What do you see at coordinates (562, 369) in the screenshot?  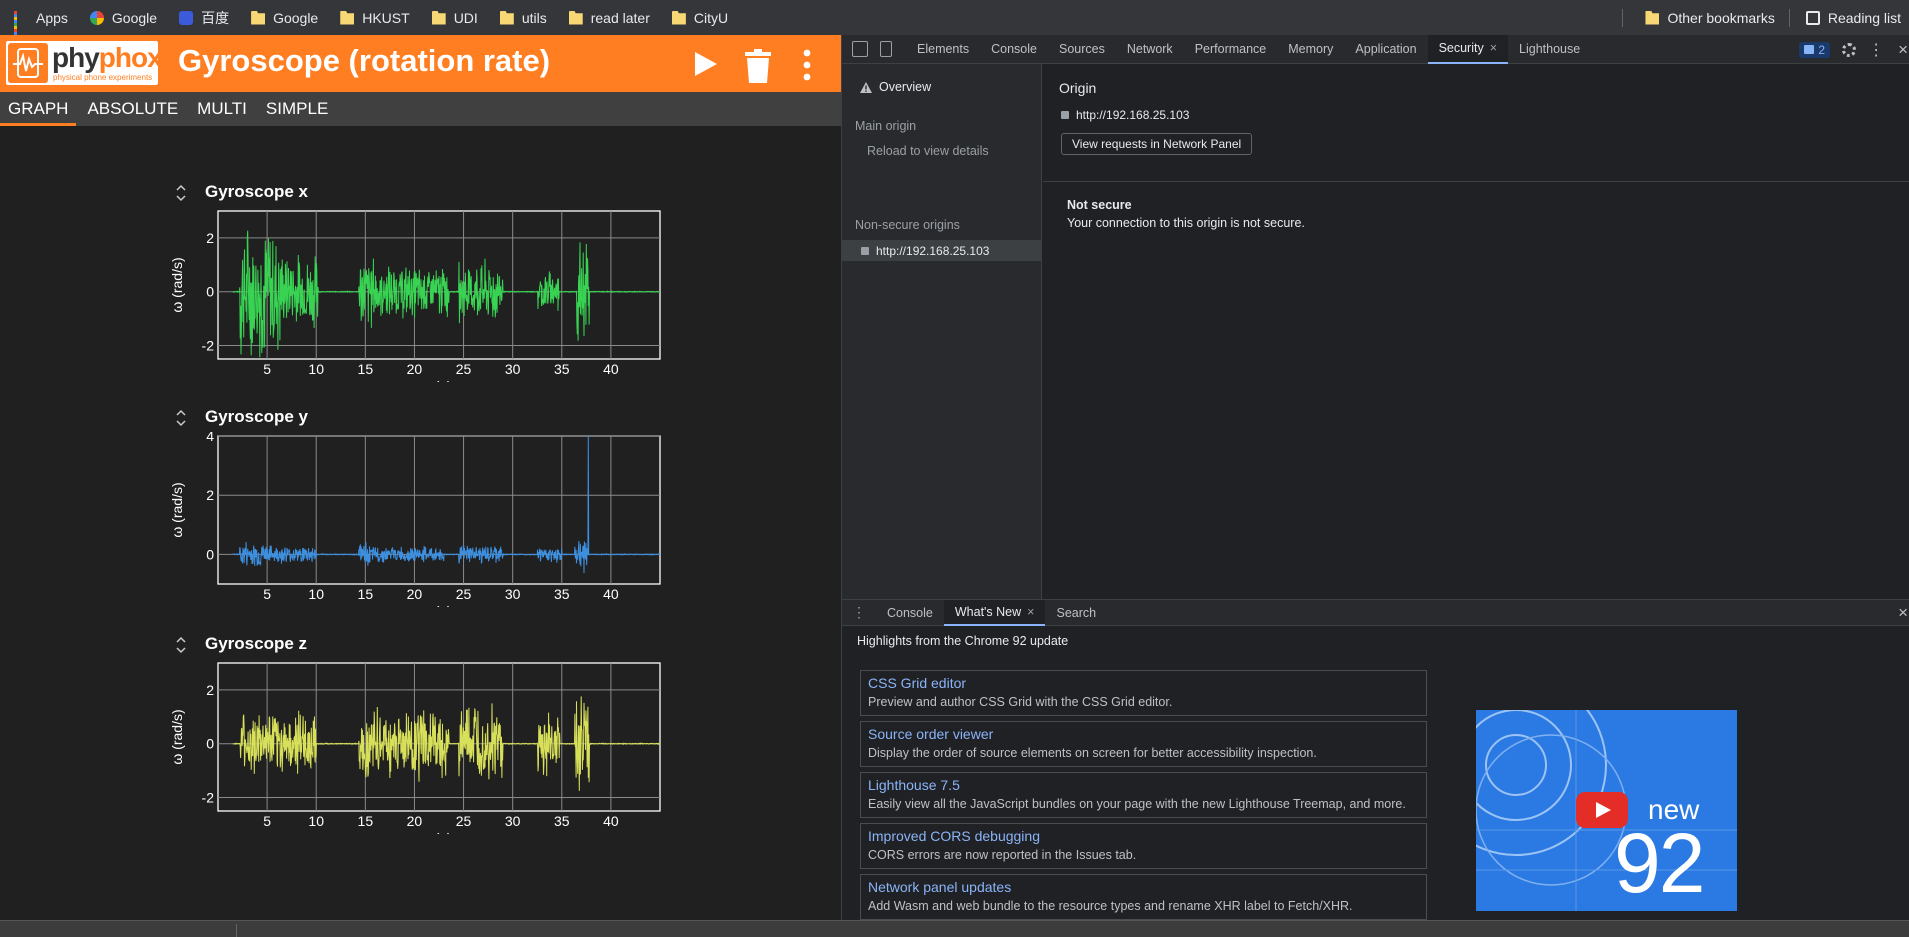 I see `x-tick-label: 35` at bounding box center [562, 369].